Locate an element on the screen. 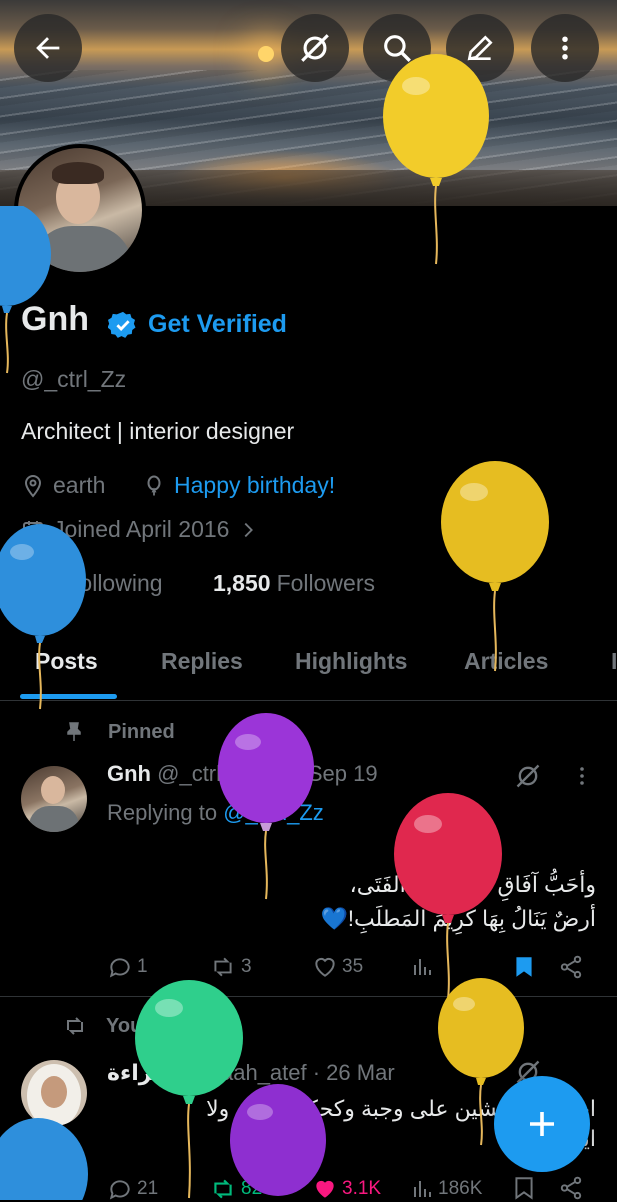 Image resolution: width=617 pixels, height=1202 pixels. reposted-indicator: You reposted is located at coordinates (147, 1026).